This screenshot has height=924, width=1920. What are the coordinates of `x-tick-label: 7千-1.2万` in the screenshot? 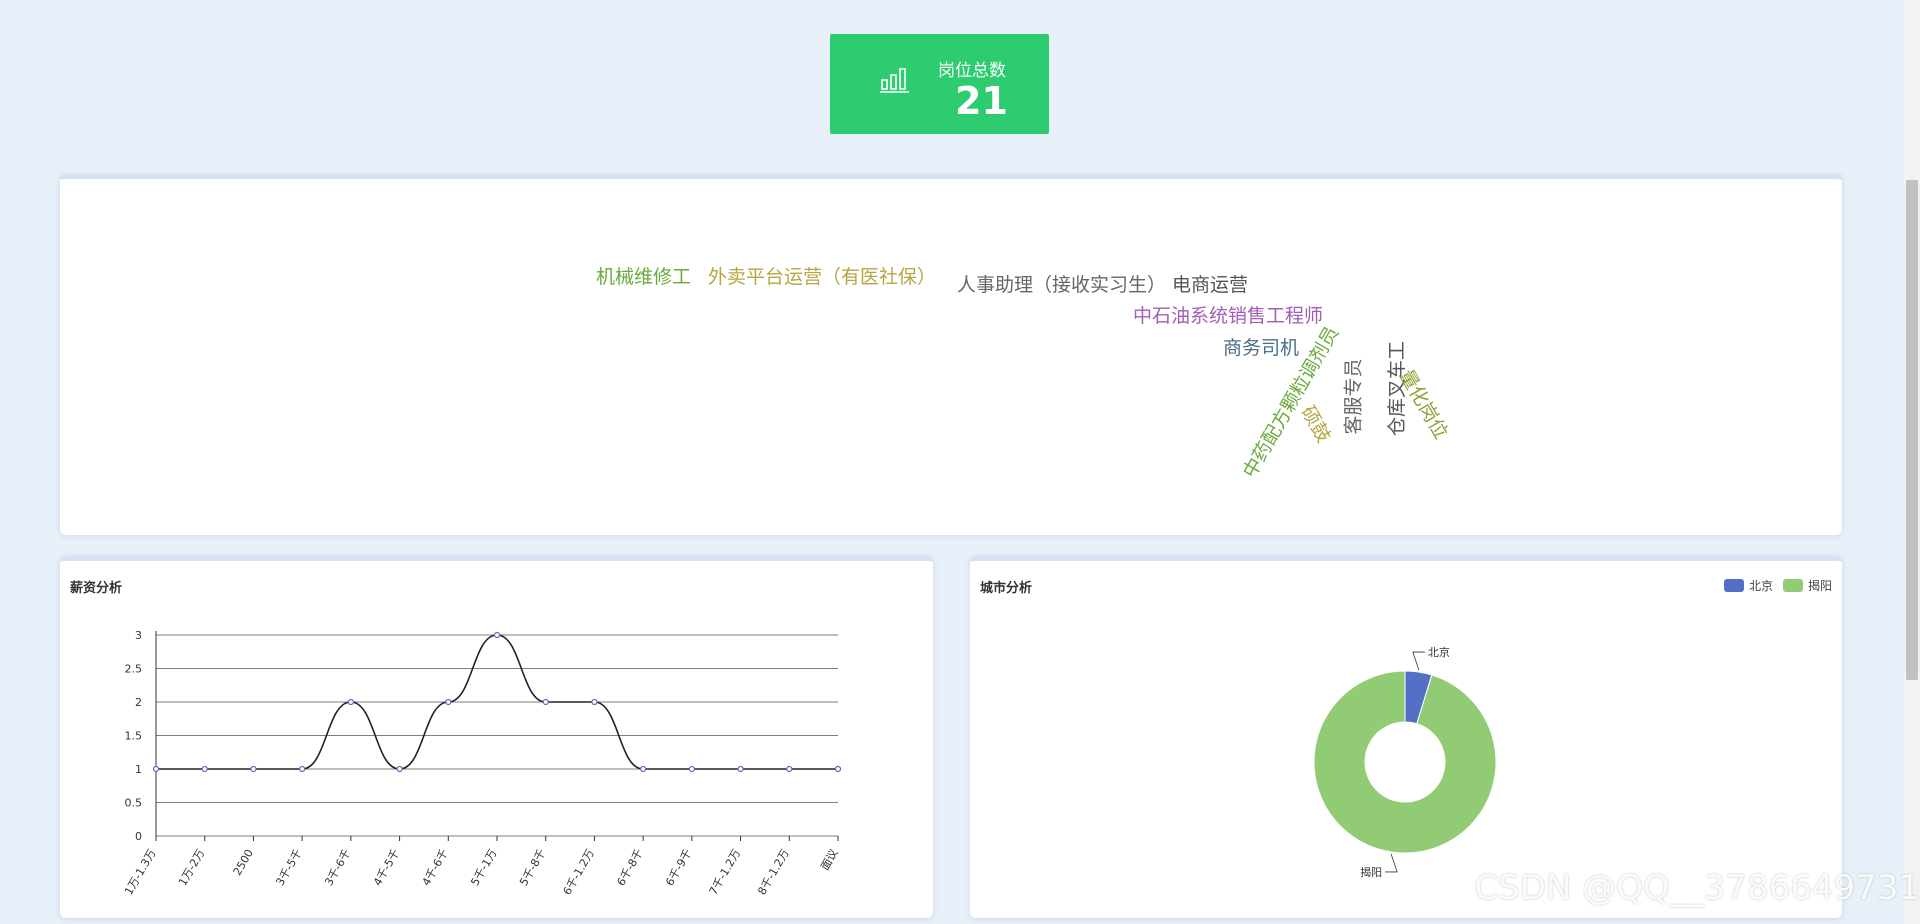 It's located at (725, 872).